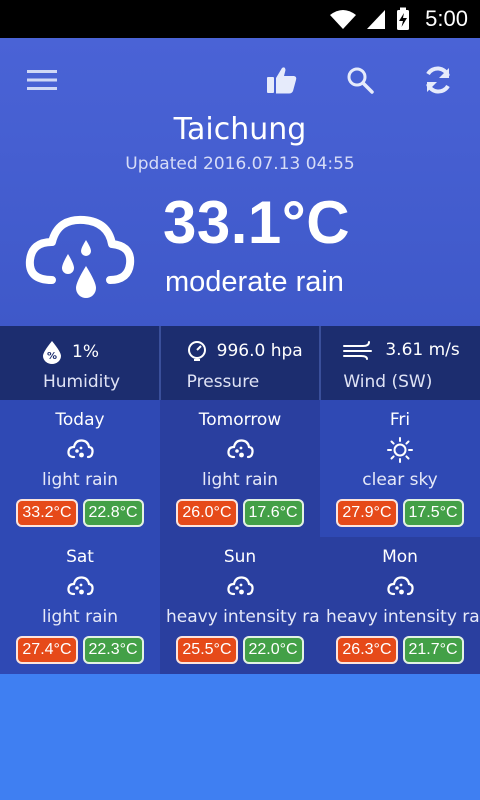  What do you see at coordinates (273, 650) in the screenshot?
I see `low-temp-badge: 22.0°C` at bounding box center [273, 650].